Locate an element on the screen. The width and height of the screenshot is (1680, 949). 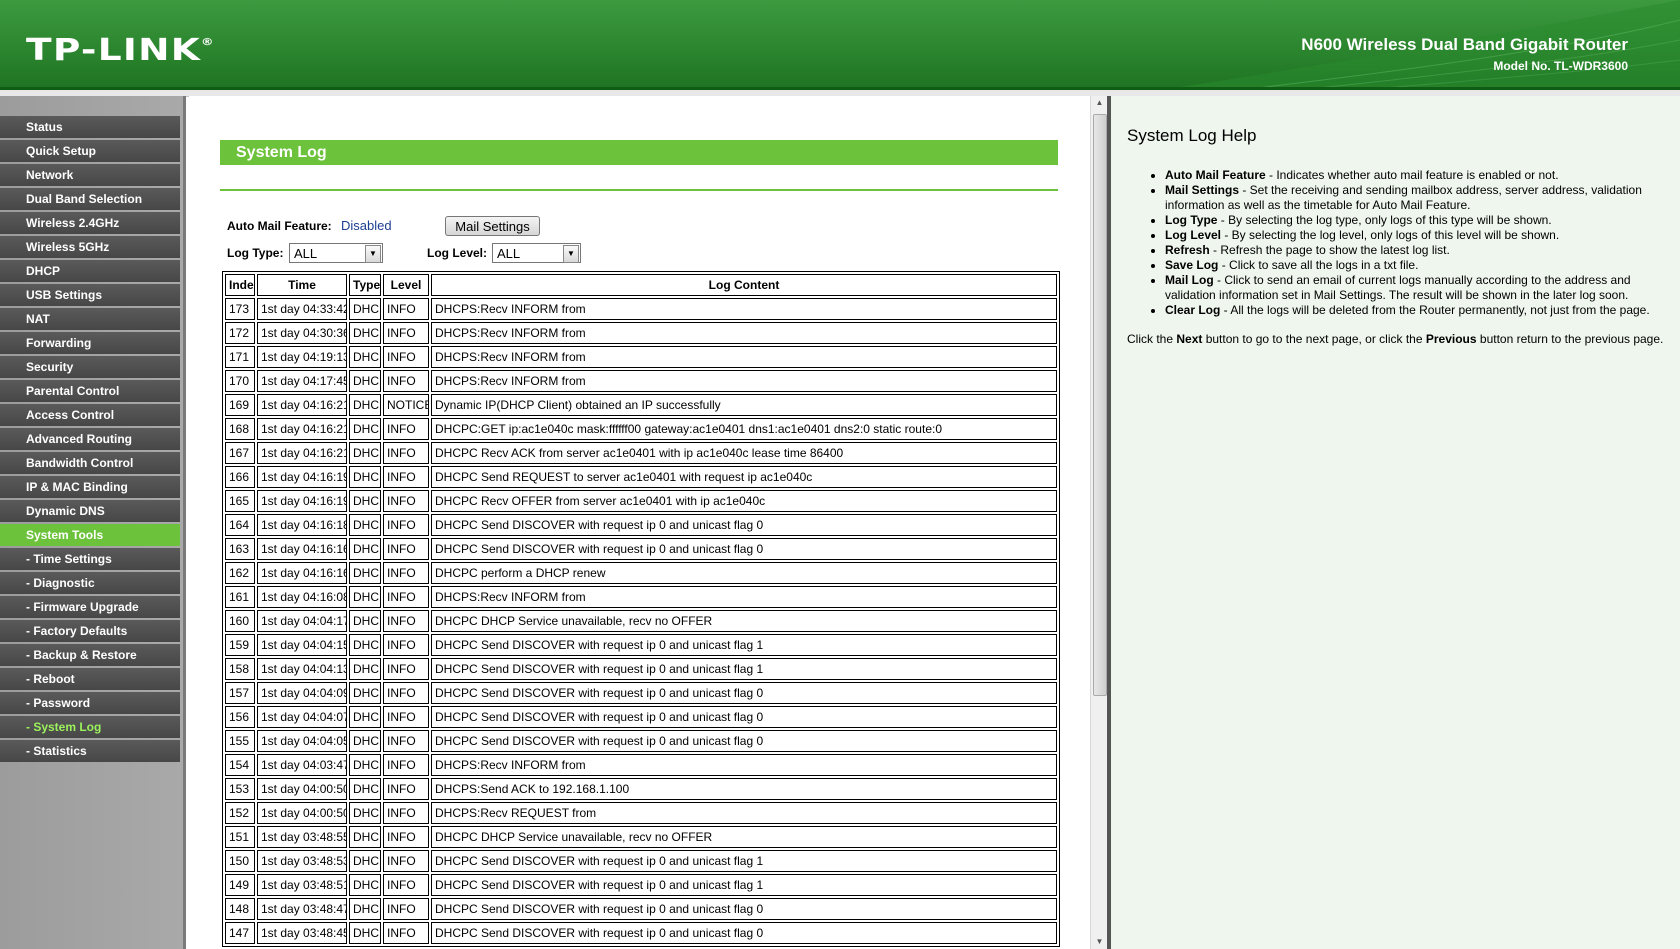
log-time: 1st day 03:48:53 is located at coordinates (302, 861).